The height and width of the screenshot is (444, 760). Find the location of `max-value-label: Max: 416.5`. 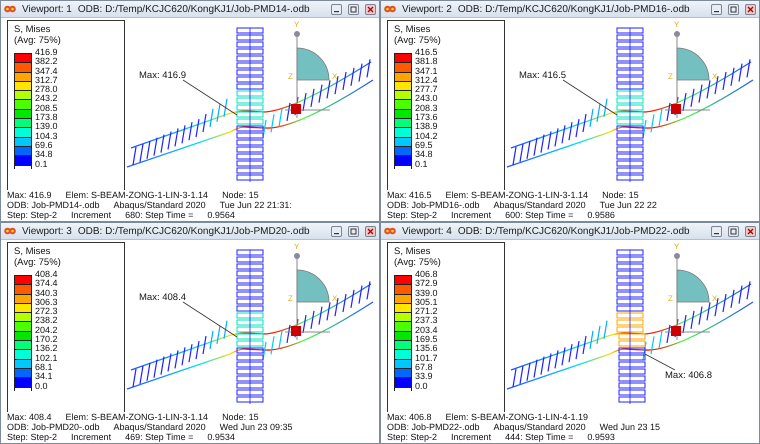

max-value-label: Max: 416.5 is located at coordinates (542, 75).